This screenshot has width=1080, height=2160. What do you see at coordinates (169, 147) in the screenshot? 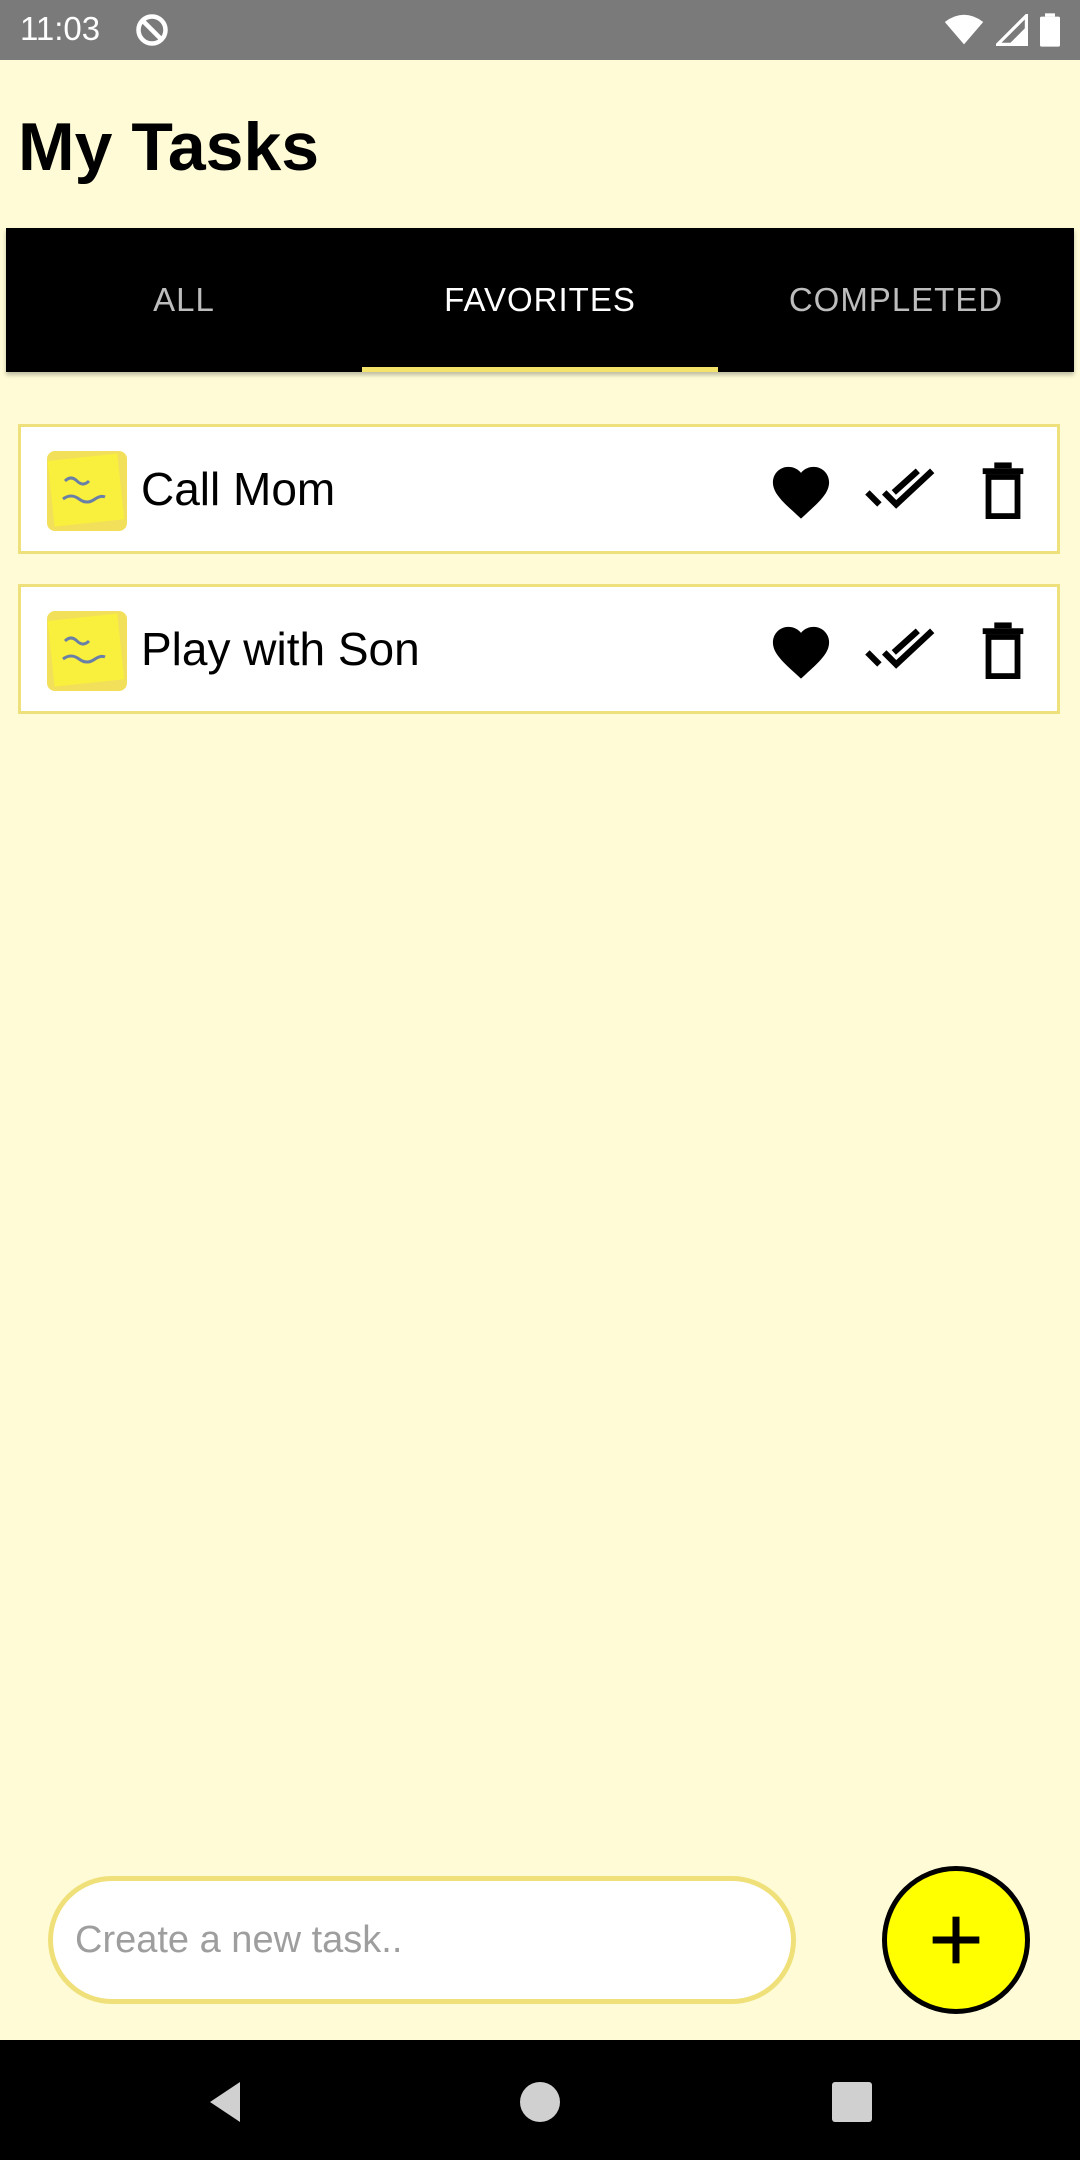
I see `page-title: My Tasks` at bounding box center [169, 147].